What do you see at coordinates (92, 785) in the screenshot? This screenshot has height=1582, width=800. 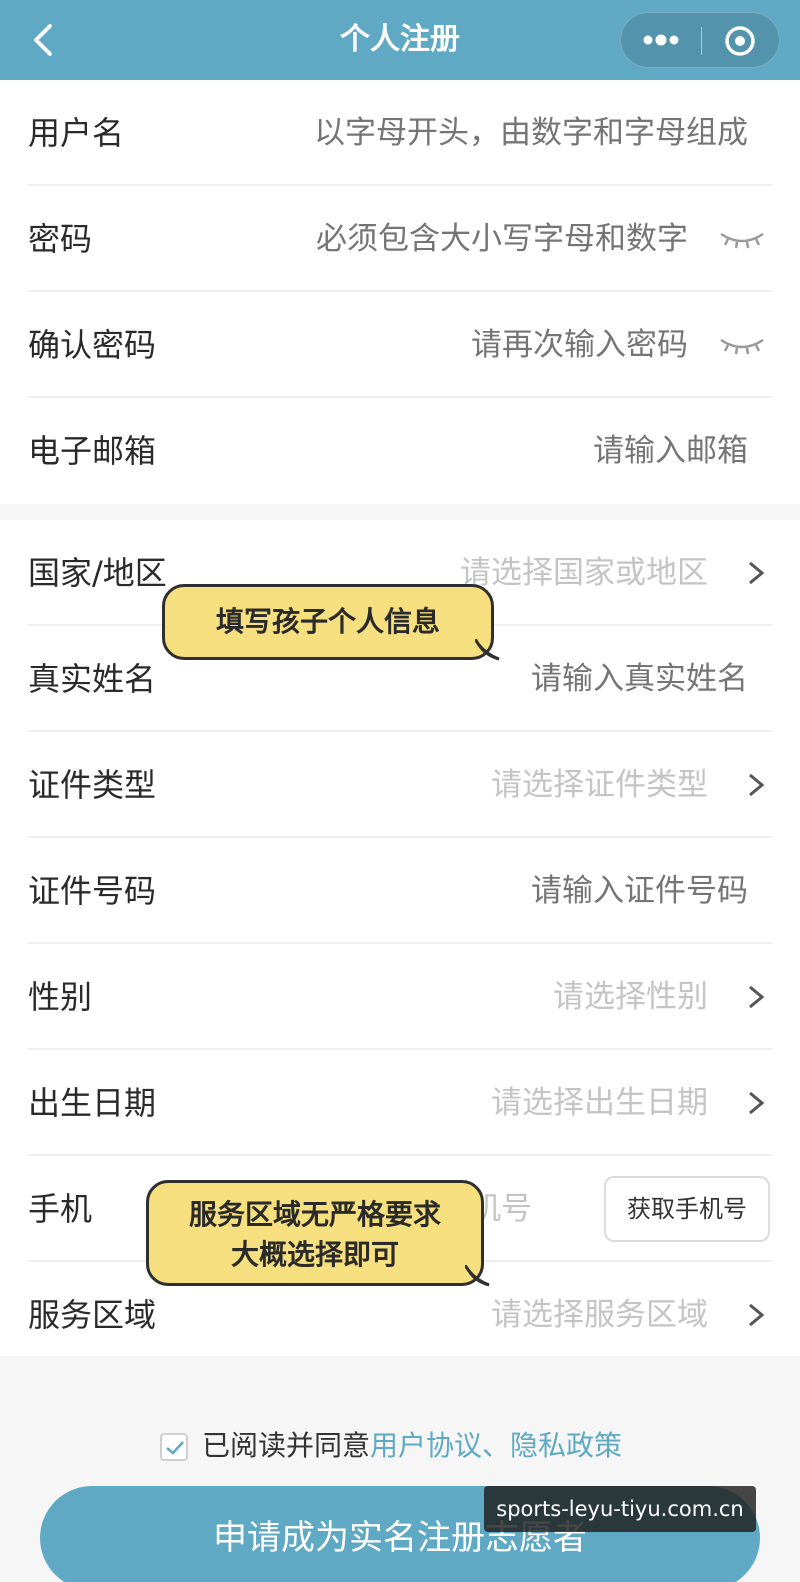 I see `id-type-label: 证件类型` at bounding box center [92, 785].